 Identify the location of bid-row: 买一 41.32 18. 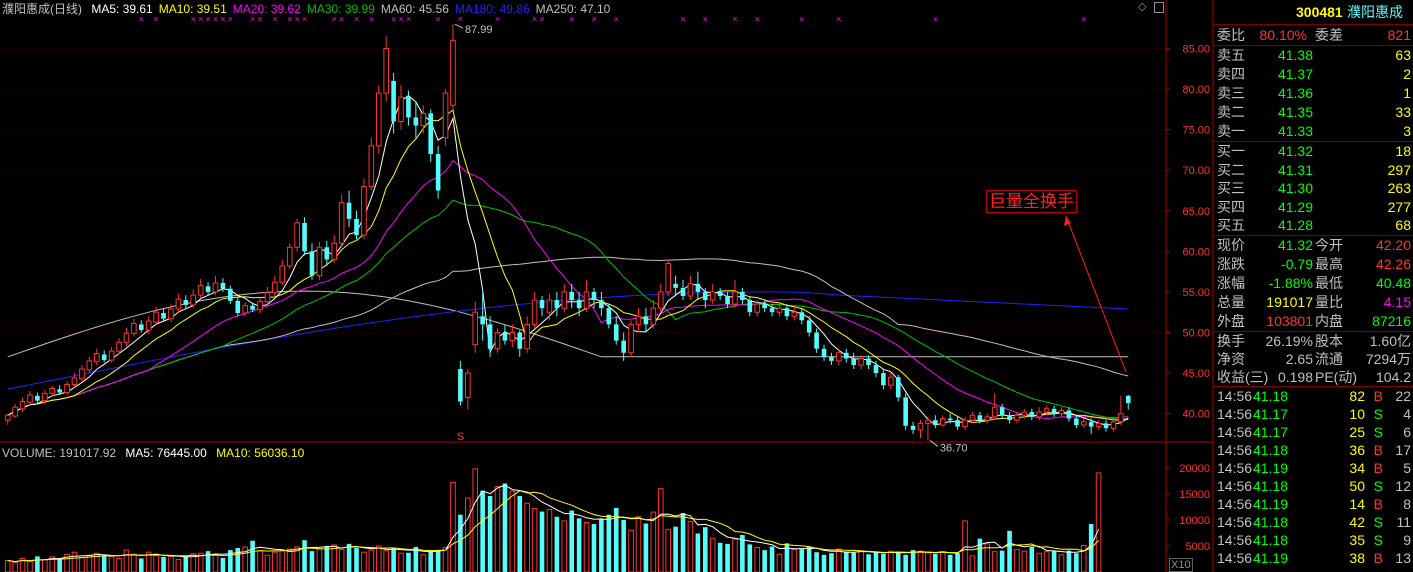
(1313, 151).